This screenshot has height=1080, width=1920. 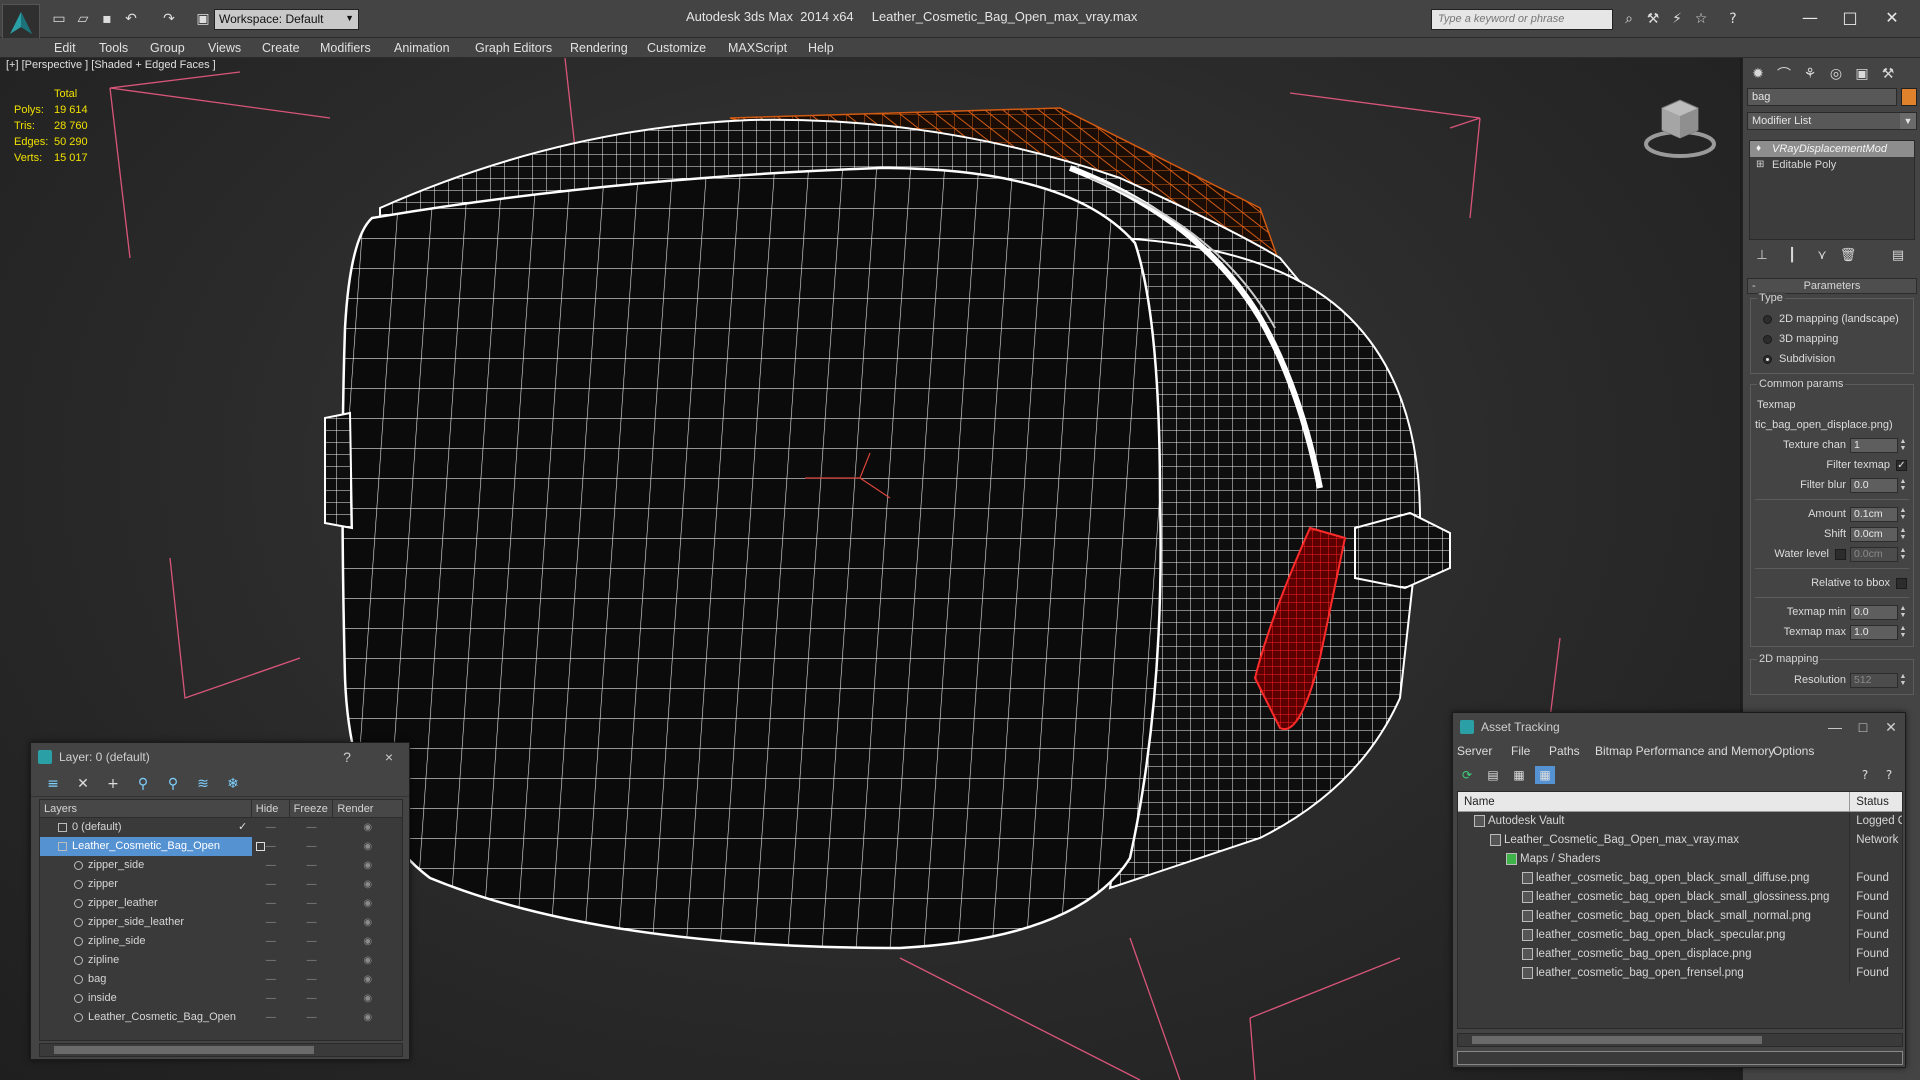 I want to click on search-input: Type a keyword or phrase, so click(x=1522, y=19).